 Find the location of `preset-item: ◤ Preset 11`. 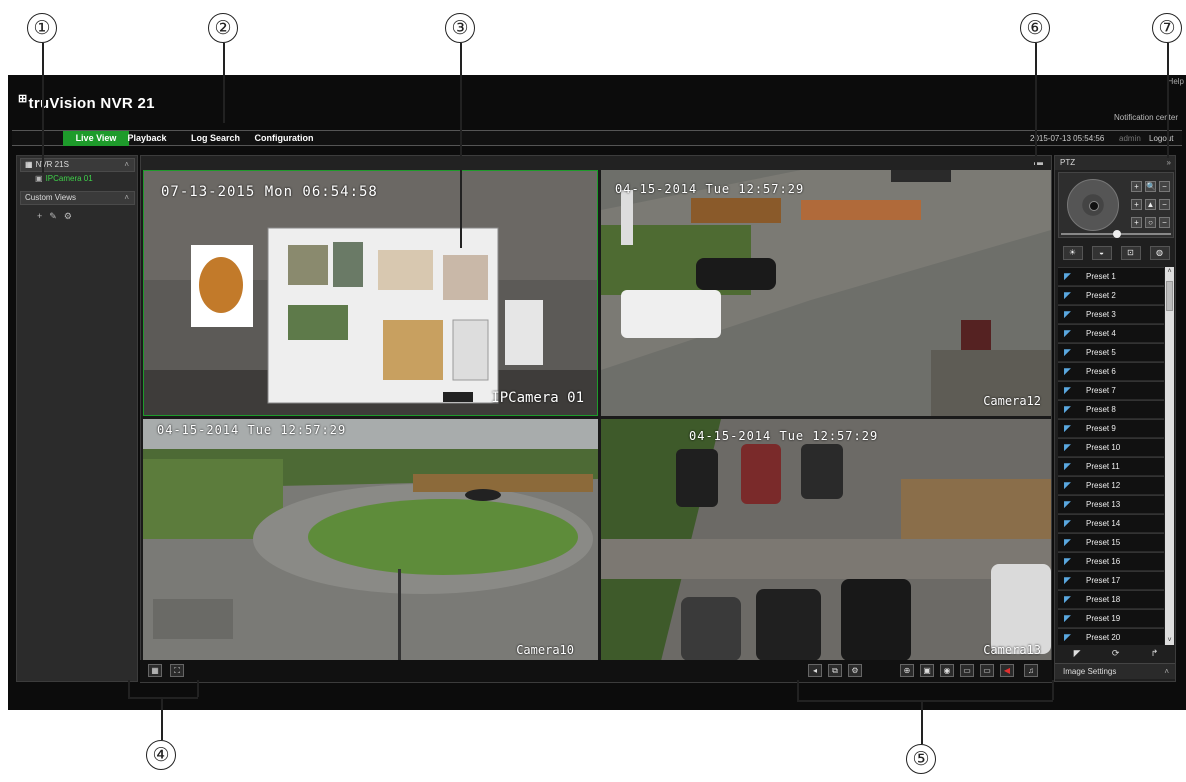

preset-item: ◤ Preset 11 is located at coordinates (1111, 466).